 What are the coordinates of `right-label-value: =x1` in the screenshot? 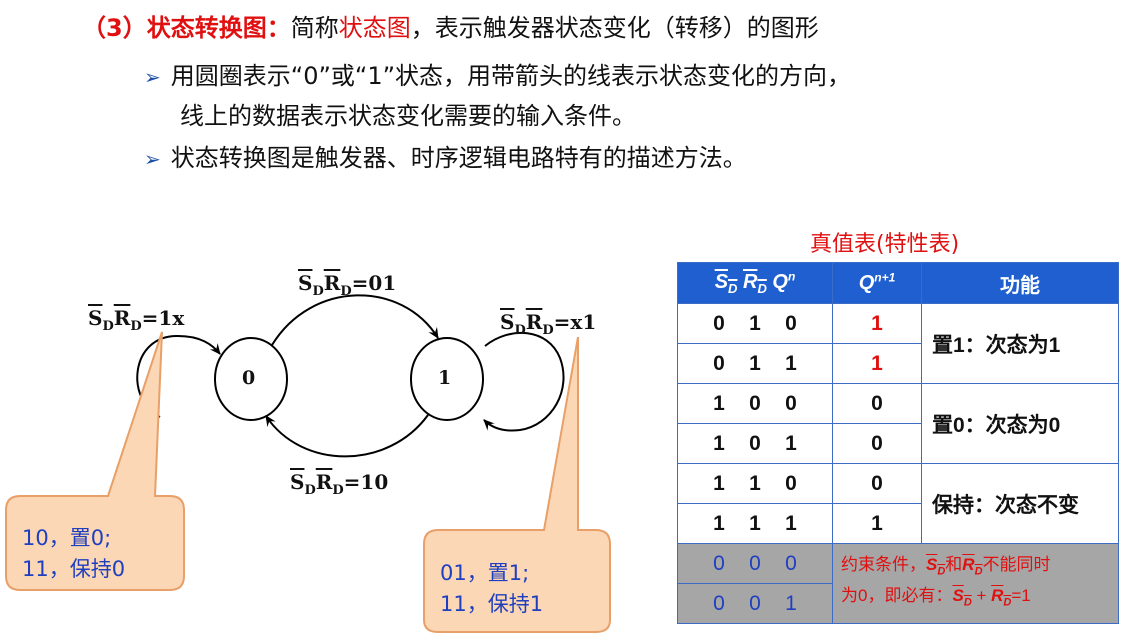 It's located at (575, 322).